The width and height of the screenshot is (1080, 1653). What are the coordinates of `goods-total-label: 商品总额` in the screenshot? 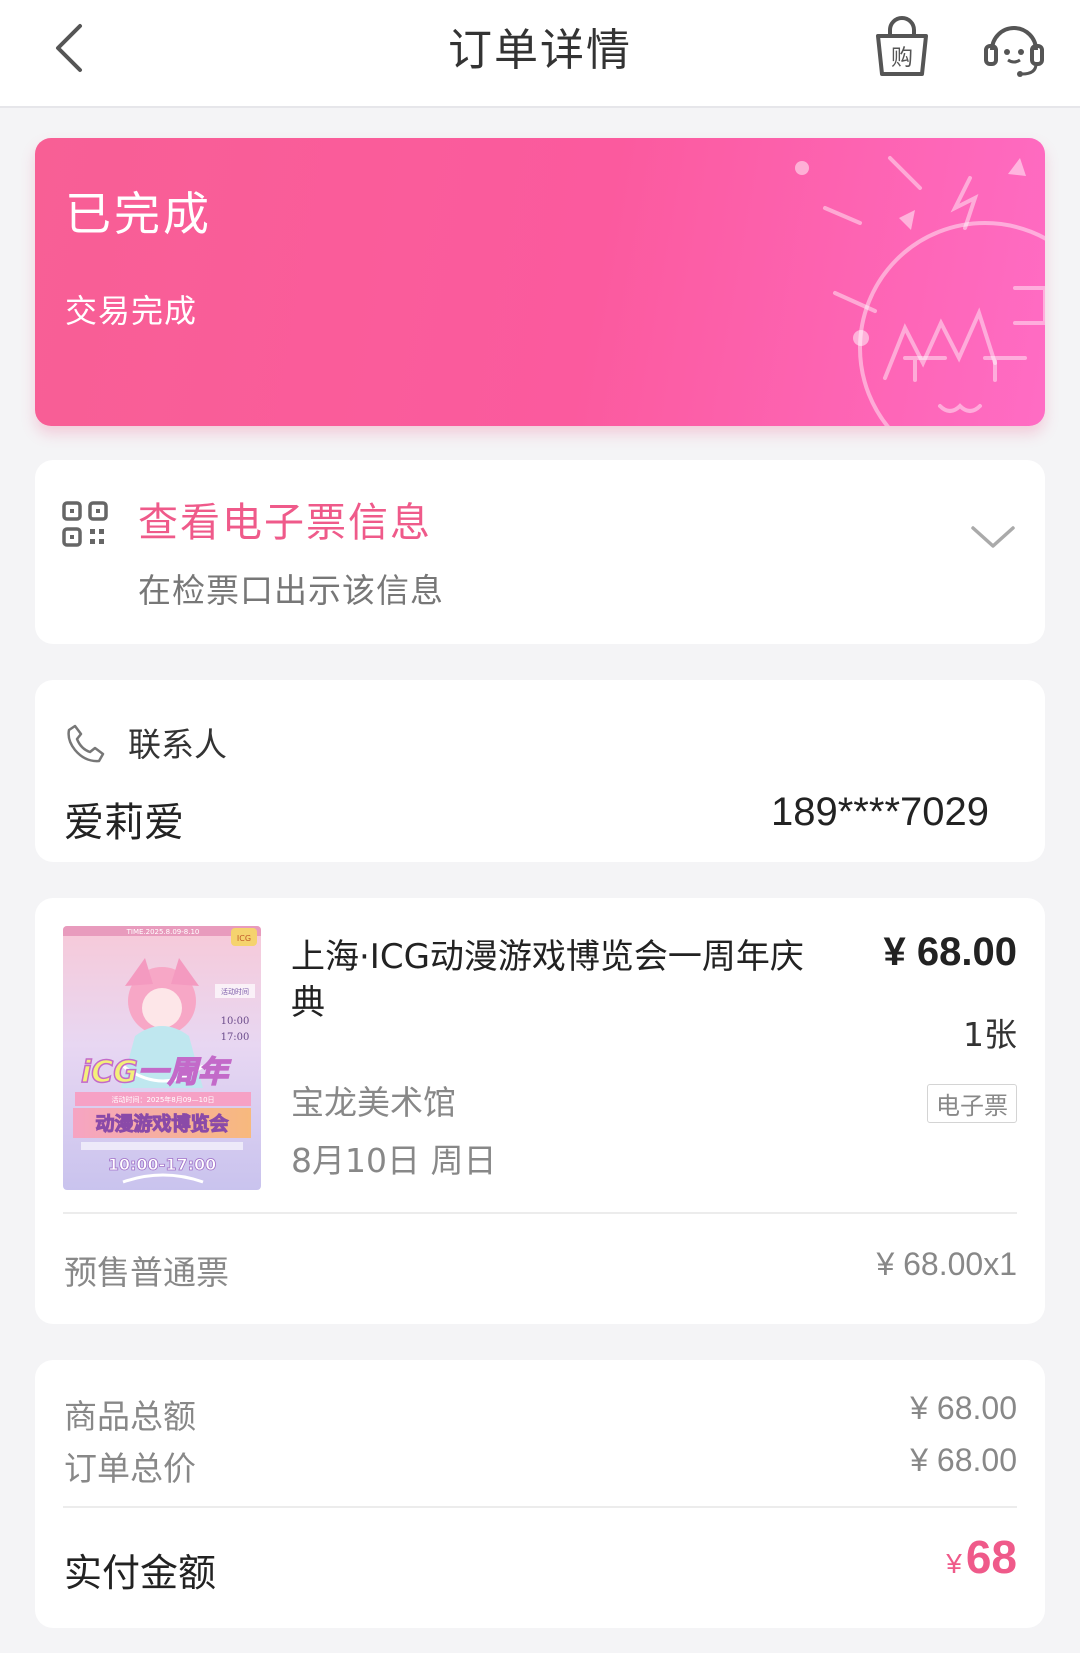 It's located at (130, 1416).